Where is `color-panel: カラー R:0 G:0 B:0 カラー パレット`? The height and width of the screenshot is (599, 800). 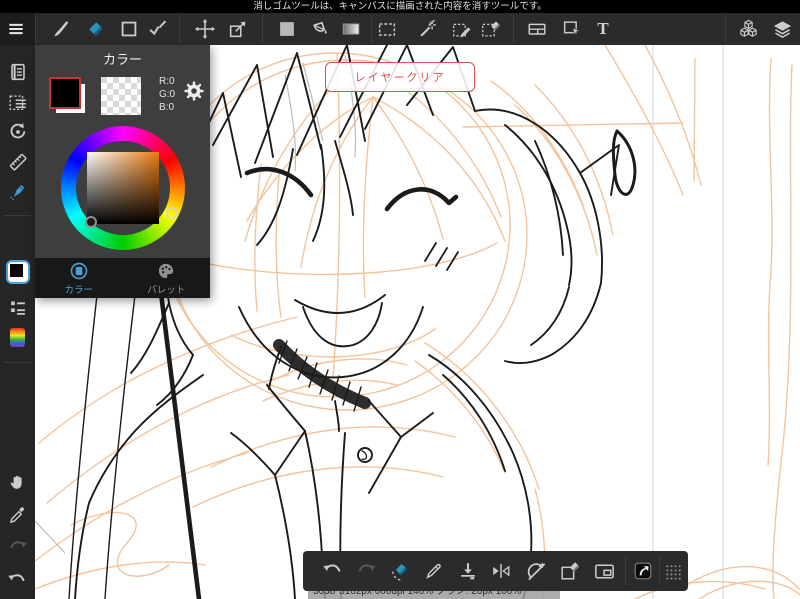 color-panel: カラー R:0 G:0 B:0 カラー パレット is located at coordinates (122, 171).